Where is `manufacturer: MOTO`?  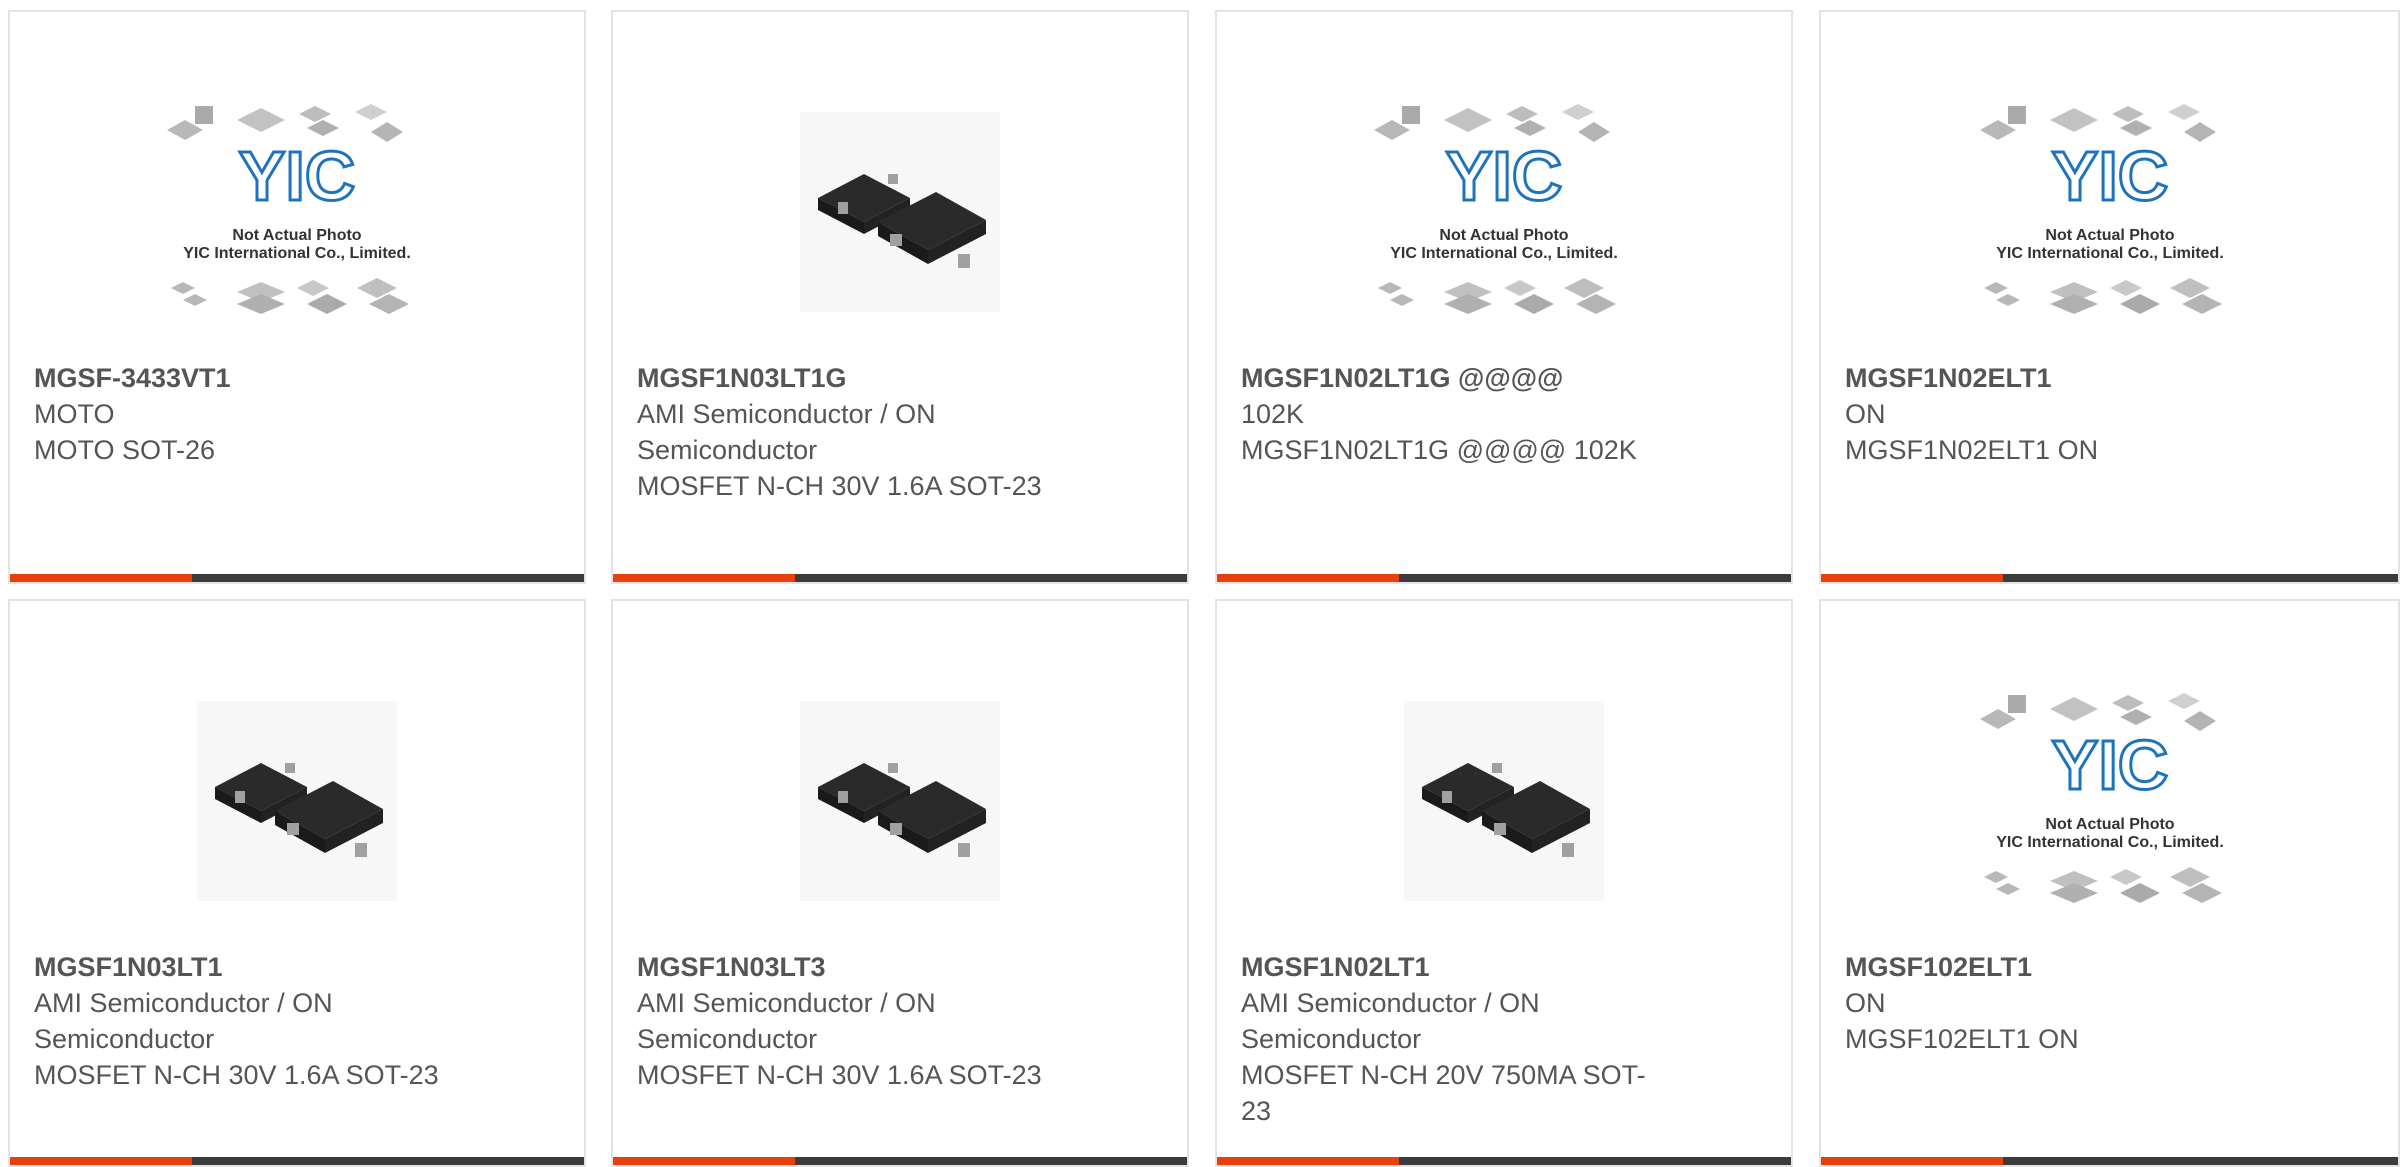 manufacturer: MOTO is located at coordinates (74, 414).